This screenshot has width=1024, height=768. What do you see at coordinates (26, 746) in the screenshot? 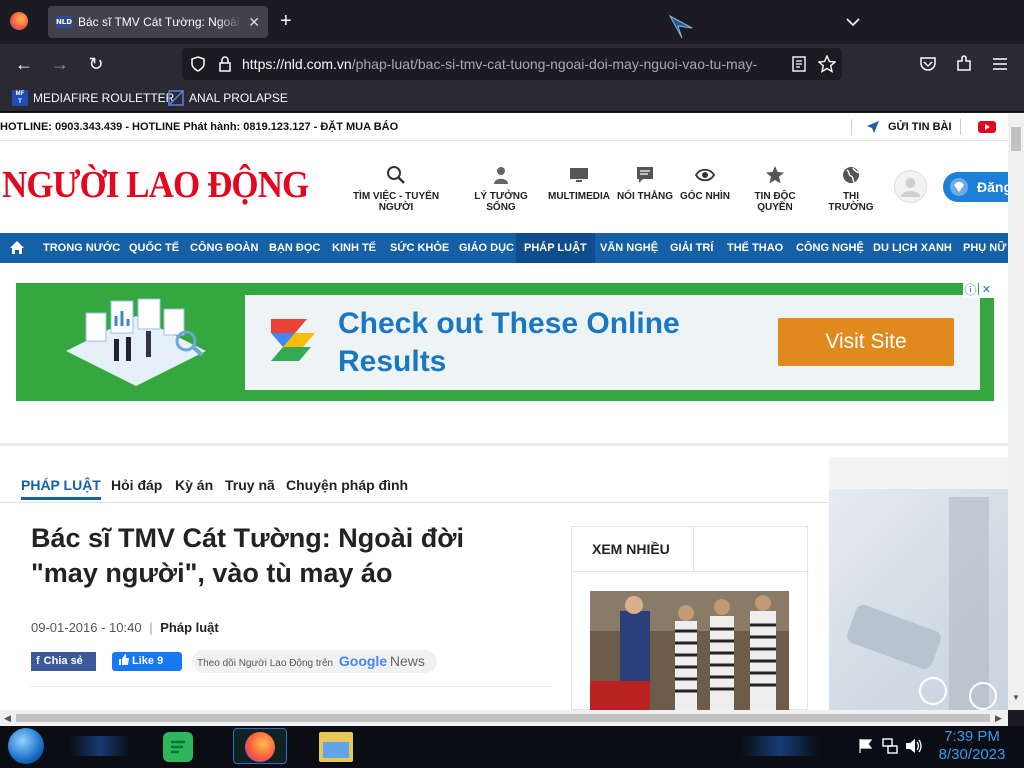
I see `start-button` at bounding box center [26, 746].